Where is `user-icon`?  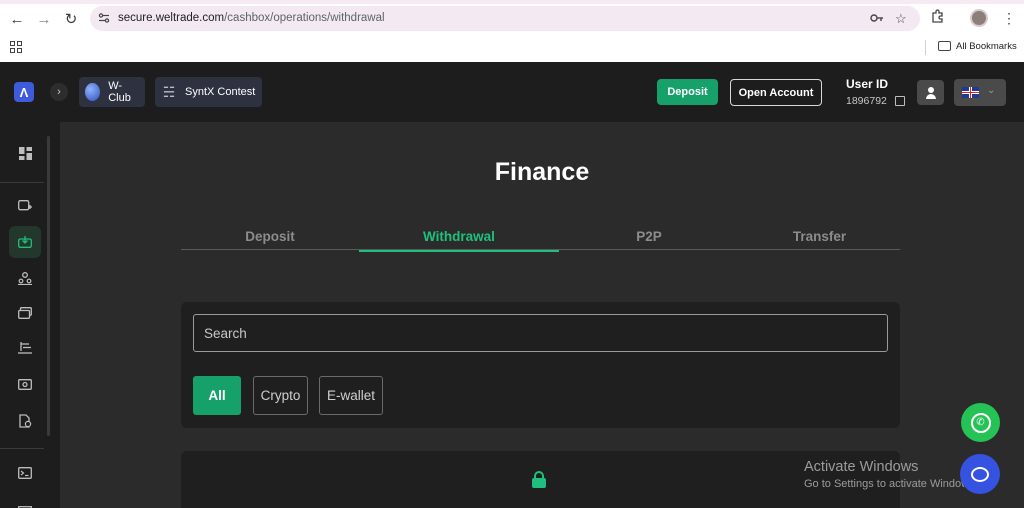
user-icon is located at coordinates (931, 92).